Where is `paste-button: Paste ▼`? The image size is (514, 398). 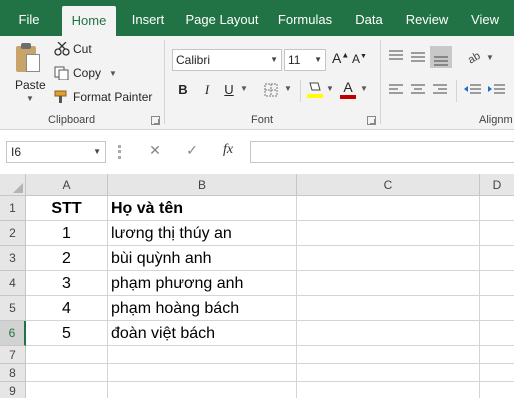 paste-button: Paste ▼ is located at coordinates (28, 71).